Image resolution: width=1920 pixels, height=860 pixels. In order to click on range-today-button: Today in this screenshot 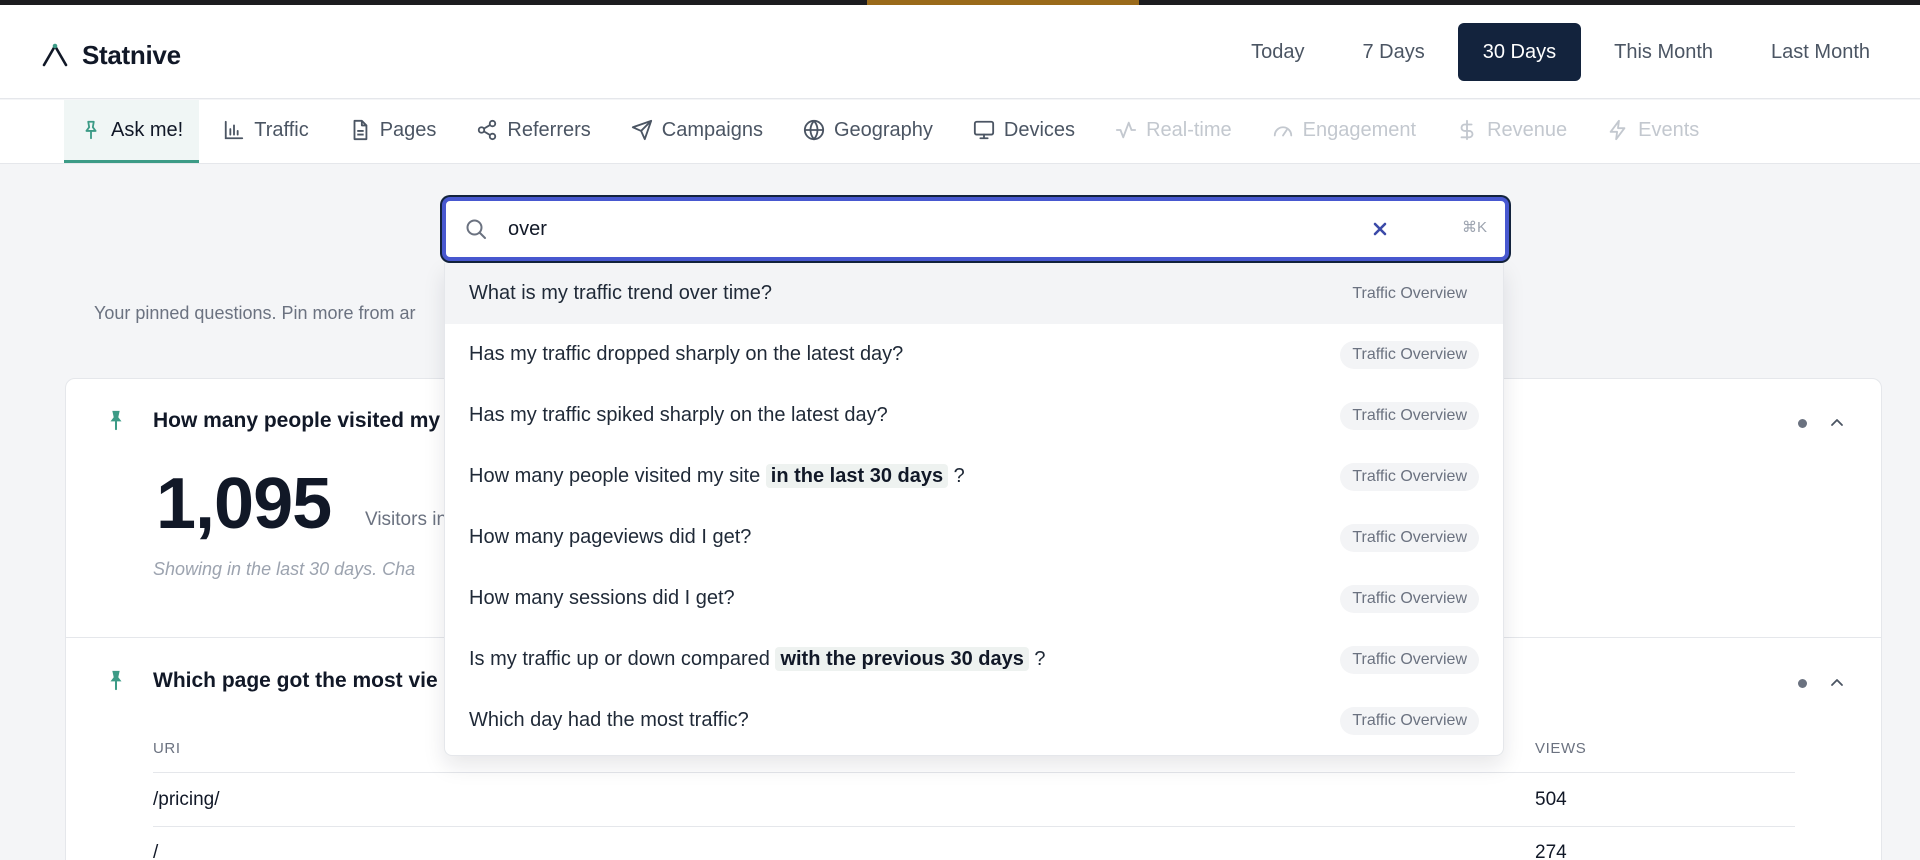, I will do `click(1277, 52)`.